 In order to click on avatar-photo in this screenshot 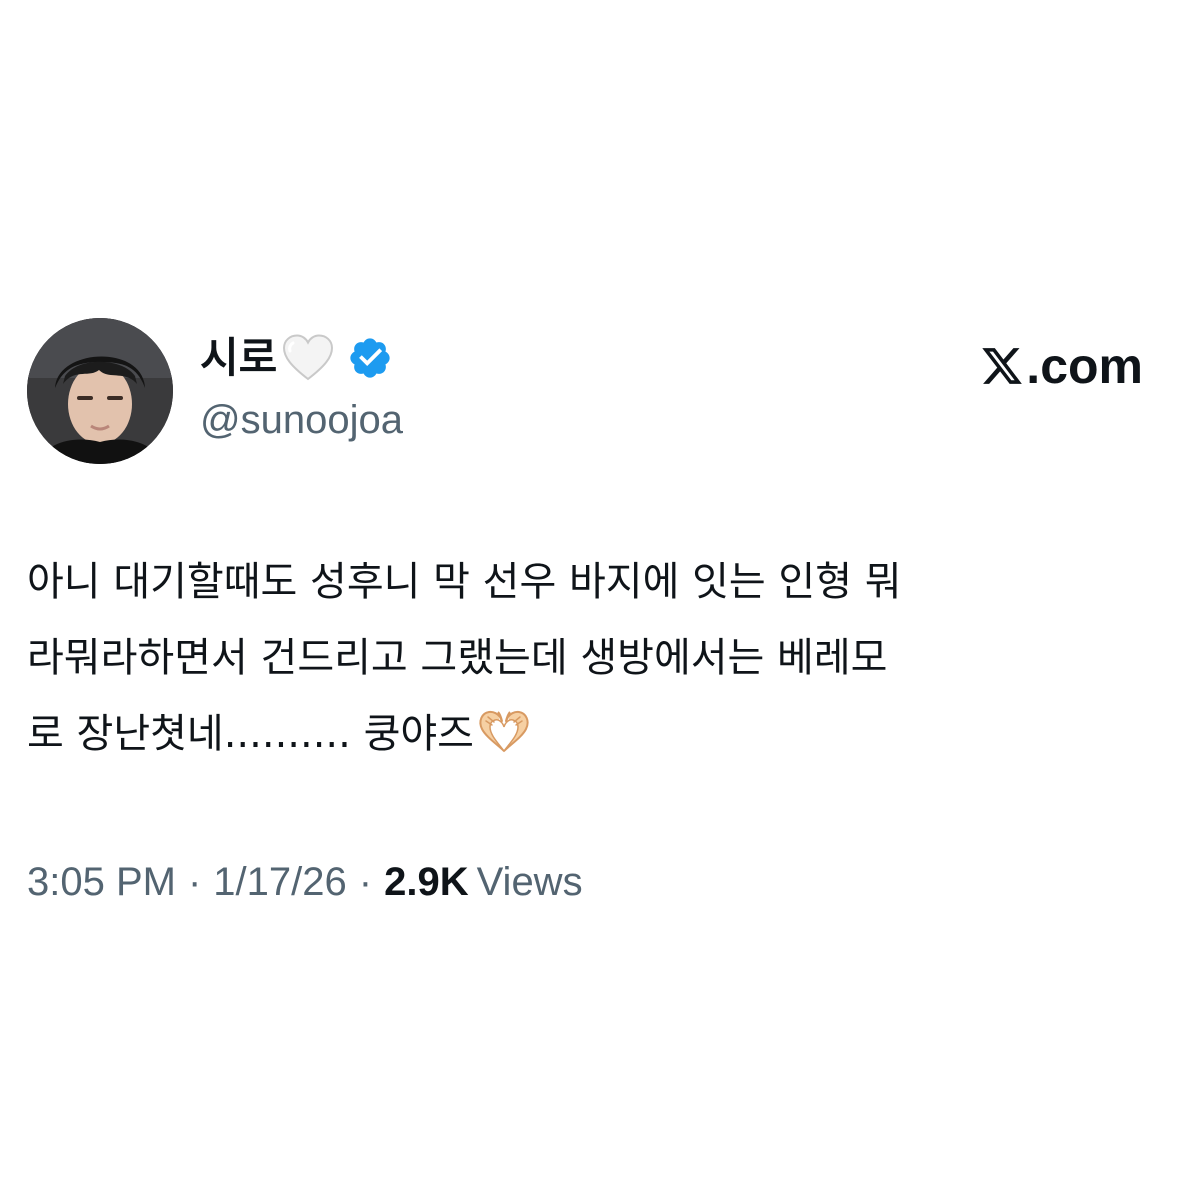, I will do `click(100, 391)`.